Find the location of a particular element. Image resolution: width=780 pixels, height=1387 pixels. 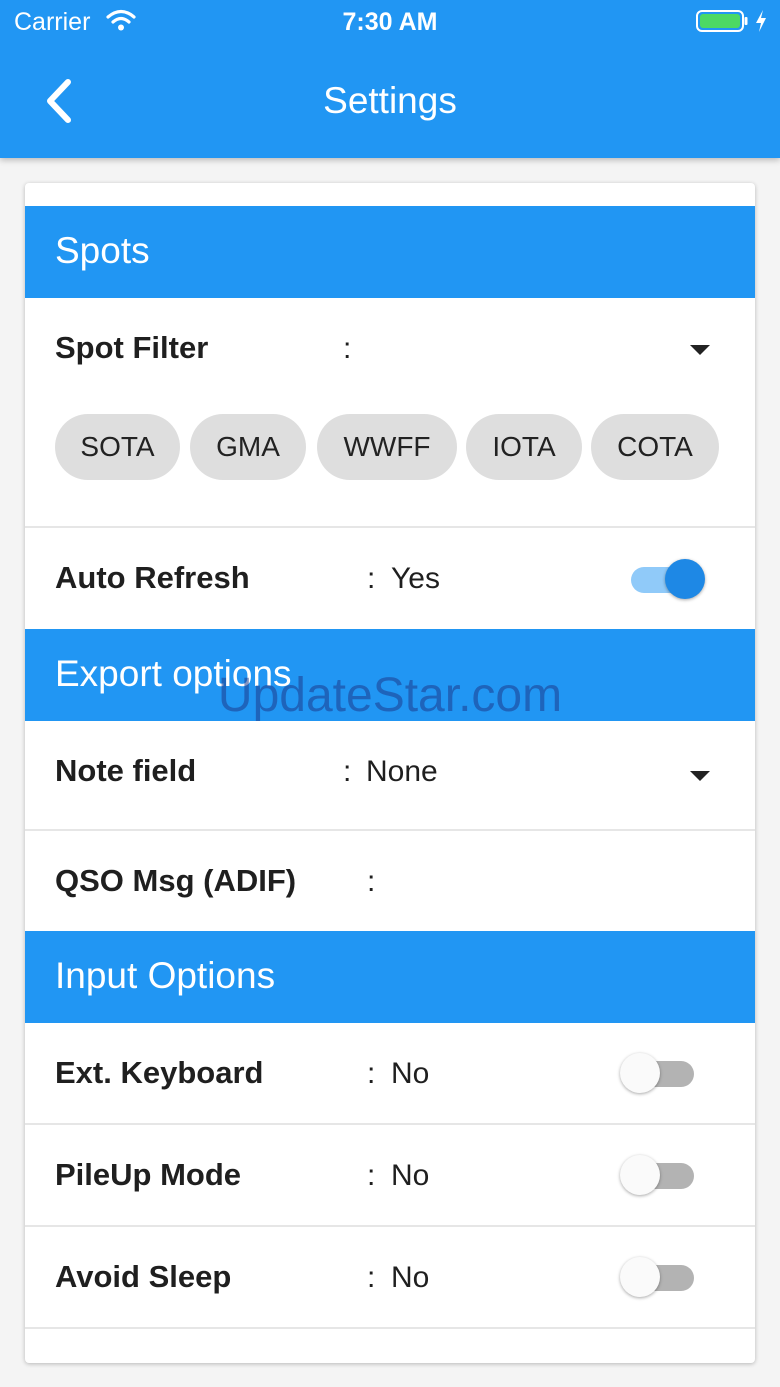

ext-keyboard-toggle is located at coordinates (660, 1073).